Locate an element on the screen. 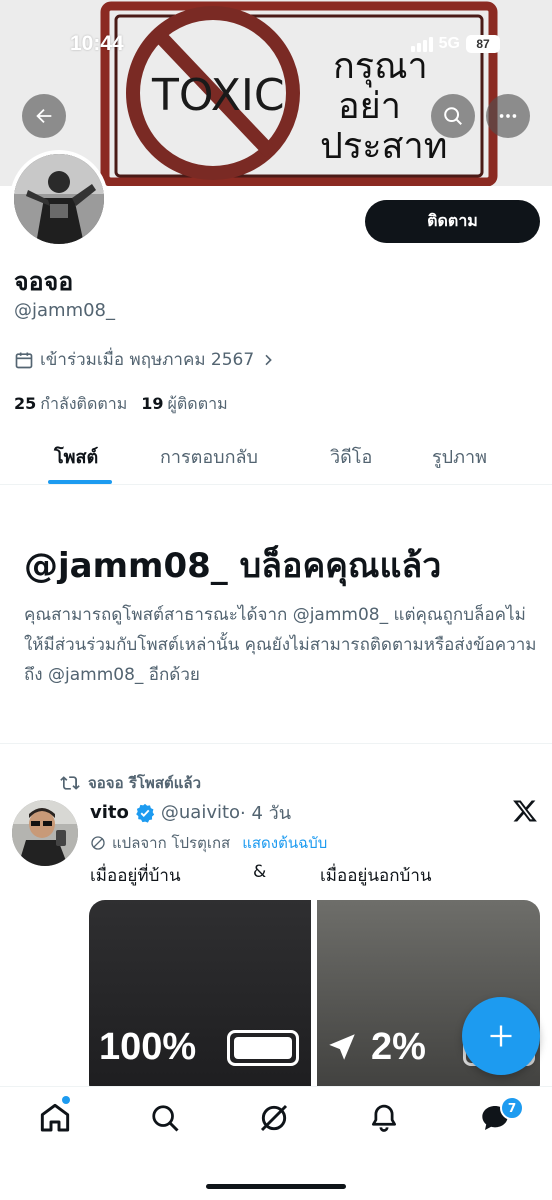  tab-photos: รูปภาพ is located at coordinates (459, 456).